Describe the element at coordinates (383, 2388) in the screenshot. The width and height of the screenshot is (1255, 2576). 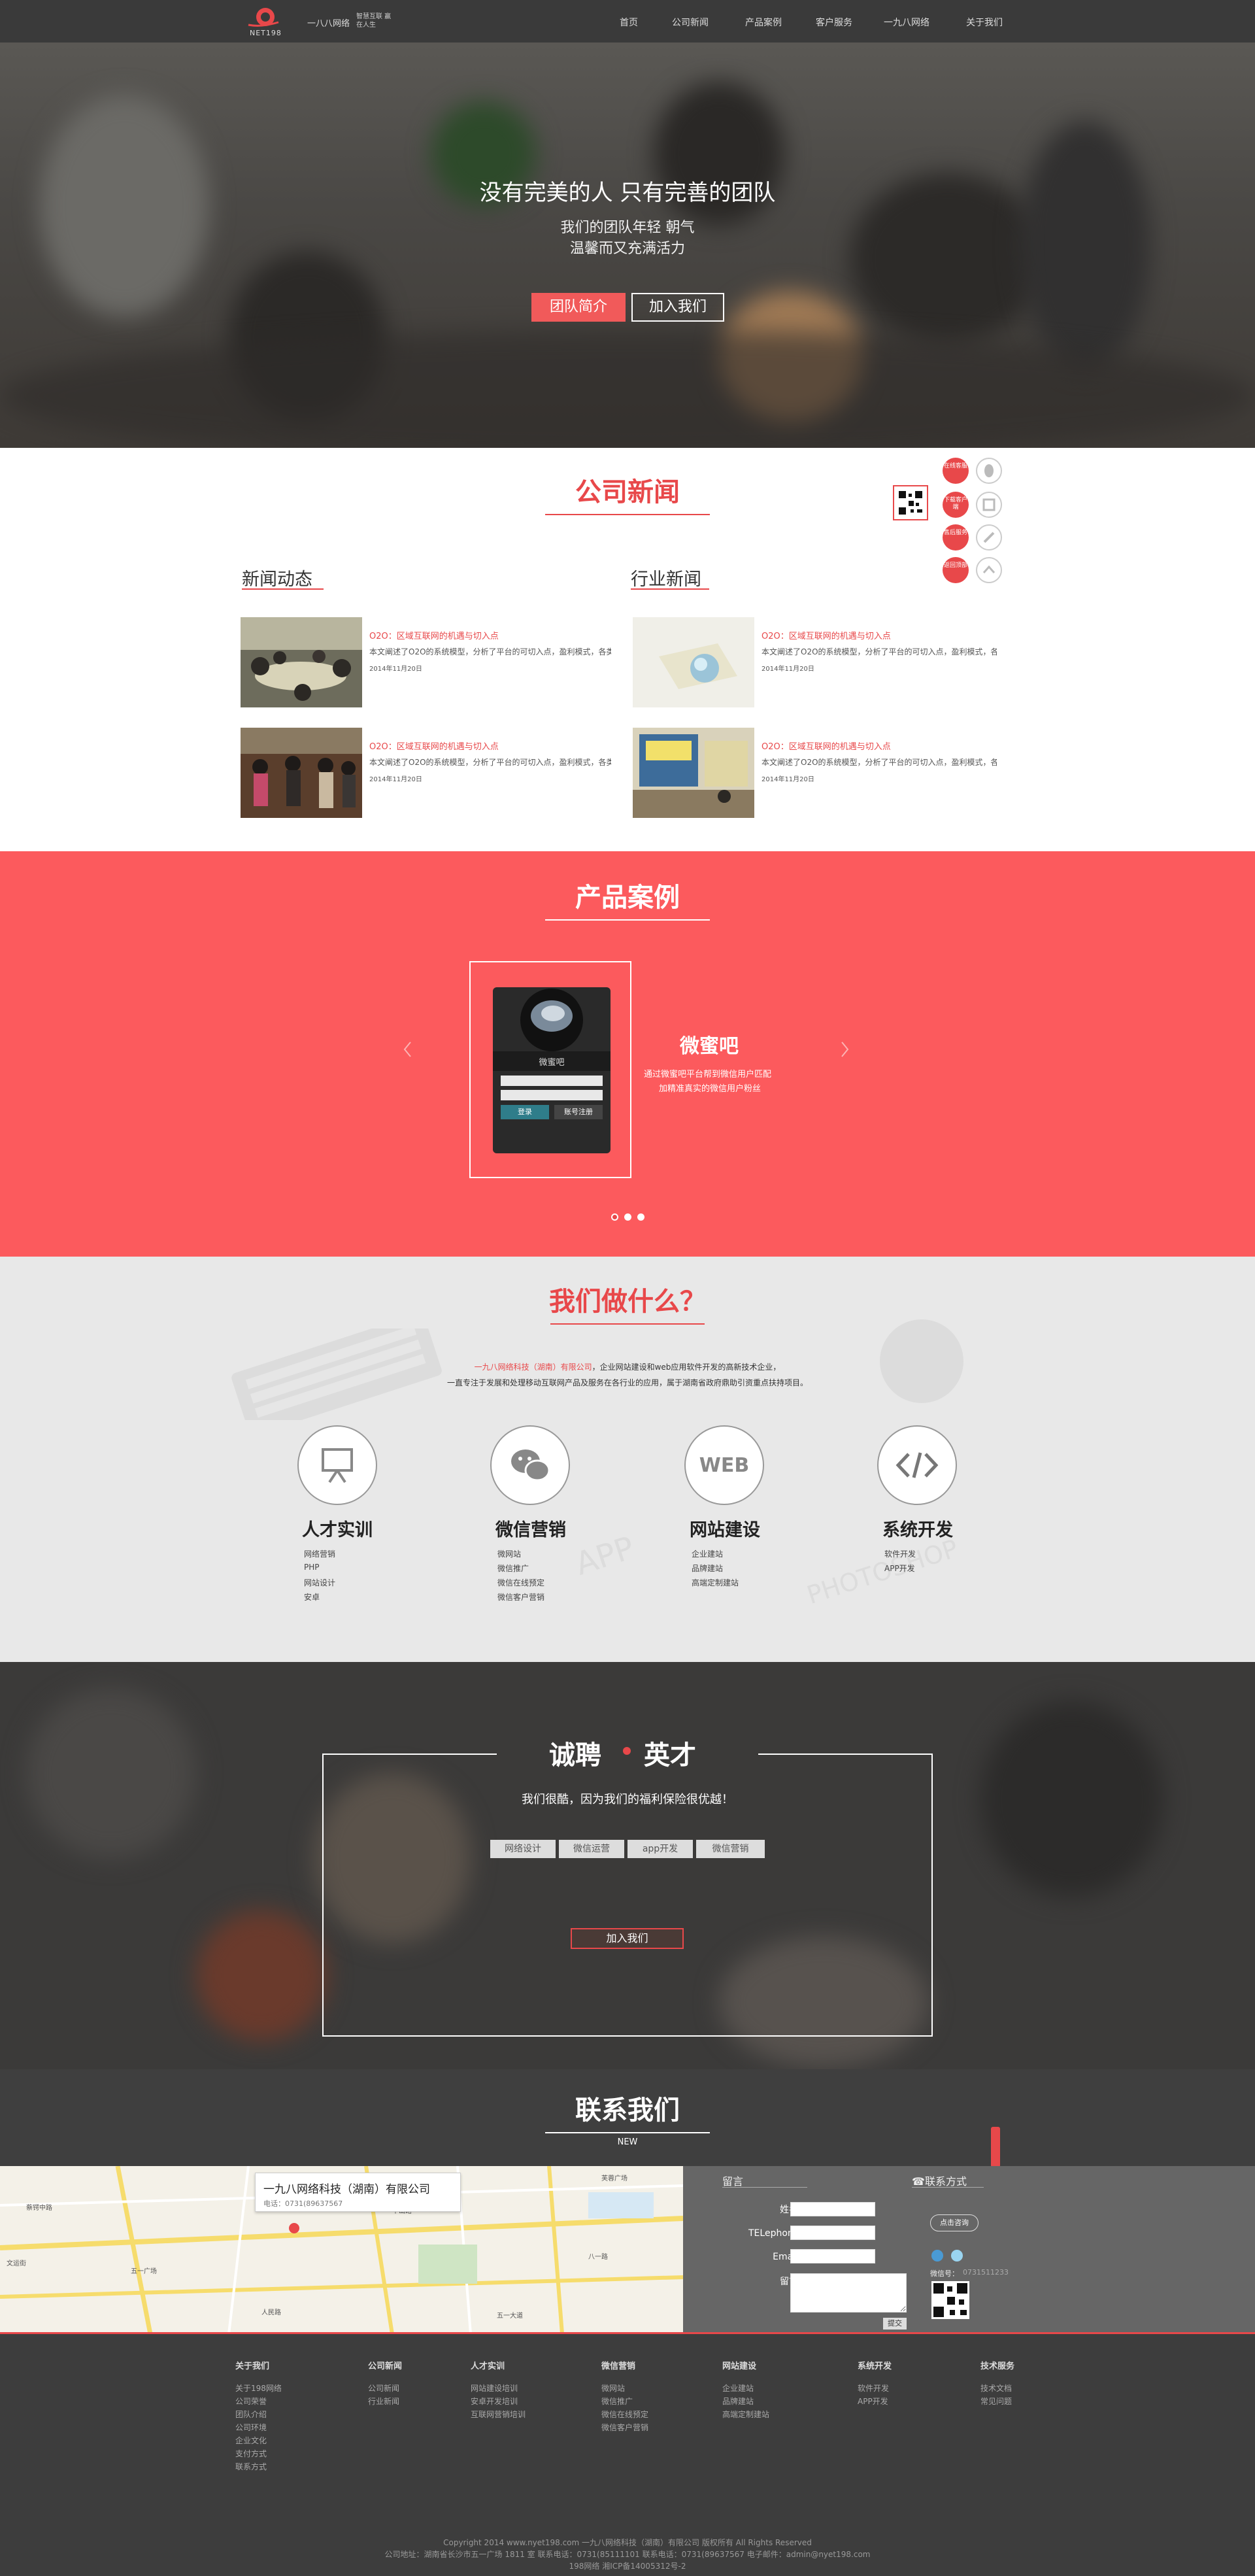
I see `footer-link: 公司新闻` at that location.